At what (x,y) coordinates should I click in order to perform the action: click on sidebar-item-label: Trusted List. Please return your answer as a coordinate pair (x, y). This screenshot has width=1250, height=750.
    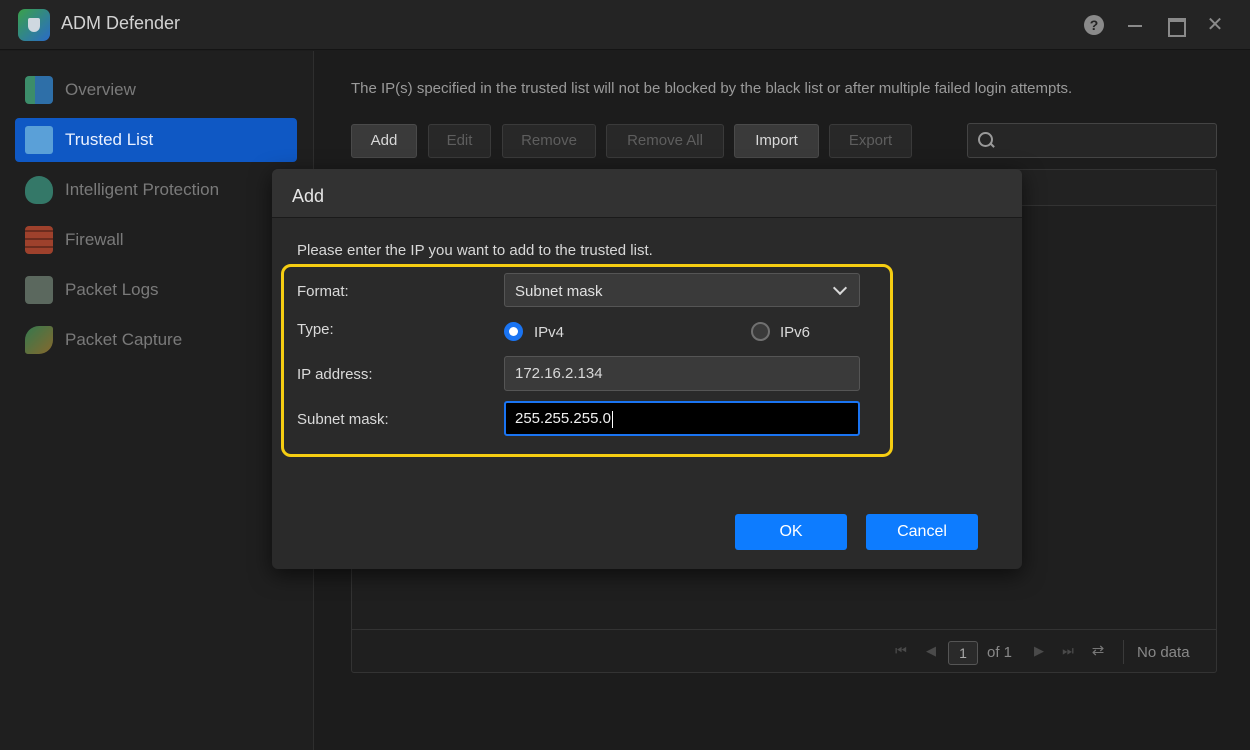
    Looking at the image, I should click on (109, 139).